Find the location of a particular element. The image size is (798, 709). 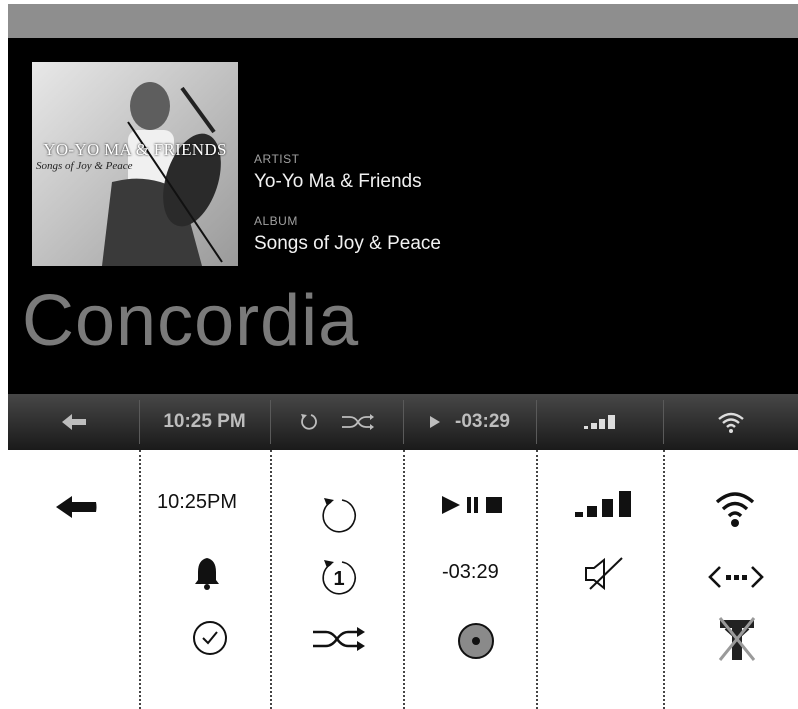

legend-mute-cell is located at coordinates (605, 574).